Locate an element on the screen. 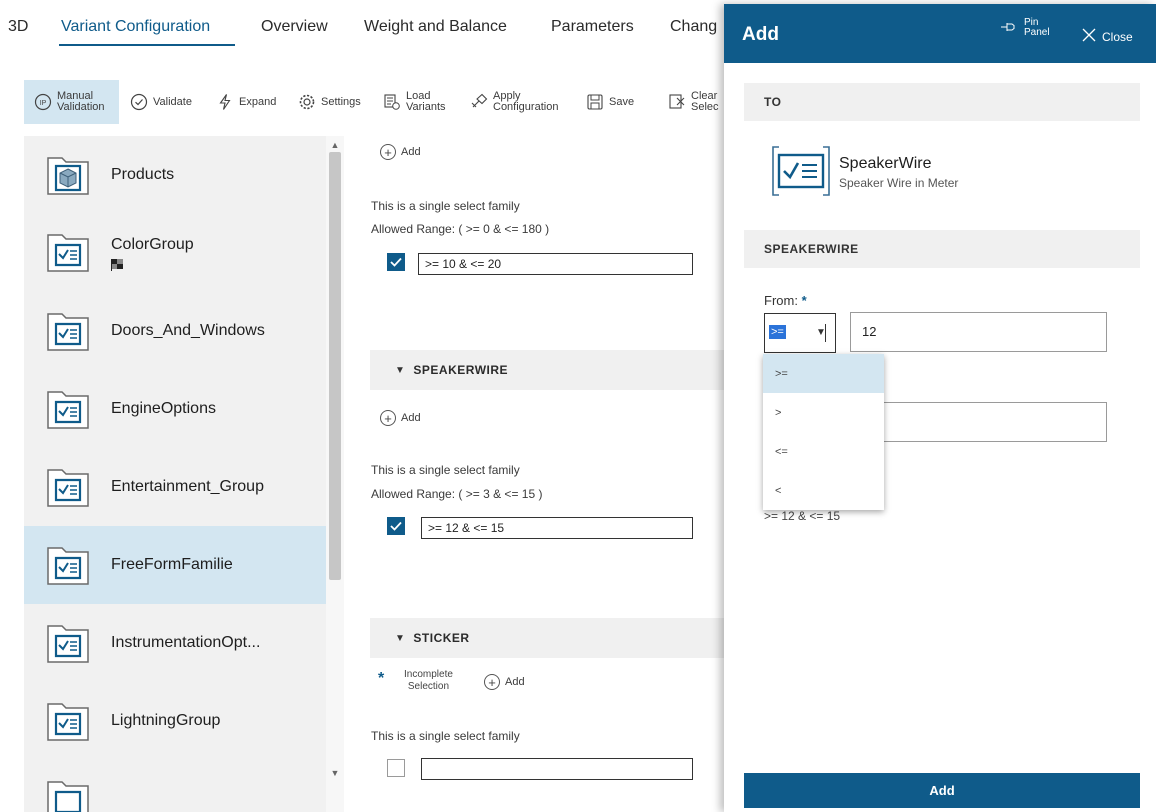  required-marker: * is located at coordinates (804, 300).